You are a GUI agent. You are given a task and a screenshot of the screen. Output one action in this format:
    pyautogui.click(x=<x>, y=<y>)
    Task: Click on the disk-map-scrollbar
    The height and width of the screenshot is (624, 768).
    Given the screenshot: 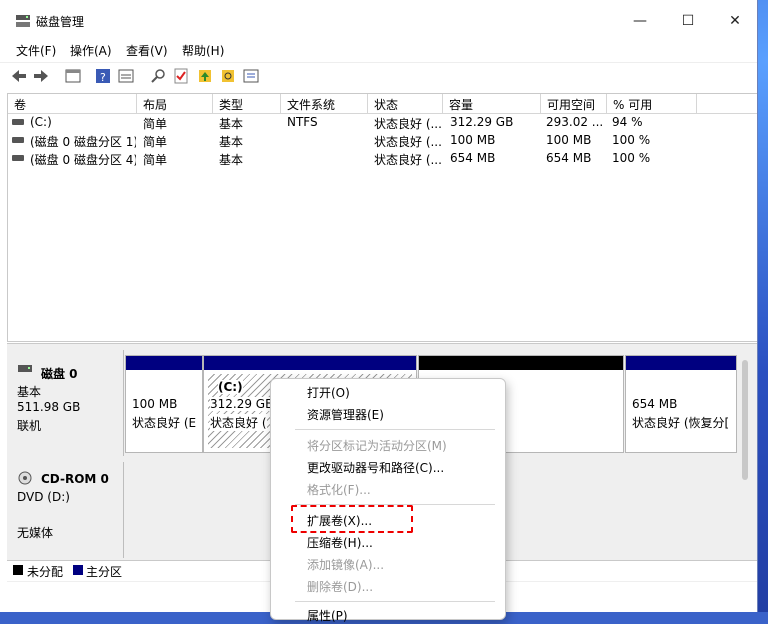 What is the action you would take?
    pyautogui.click(x=745, y=420)
    